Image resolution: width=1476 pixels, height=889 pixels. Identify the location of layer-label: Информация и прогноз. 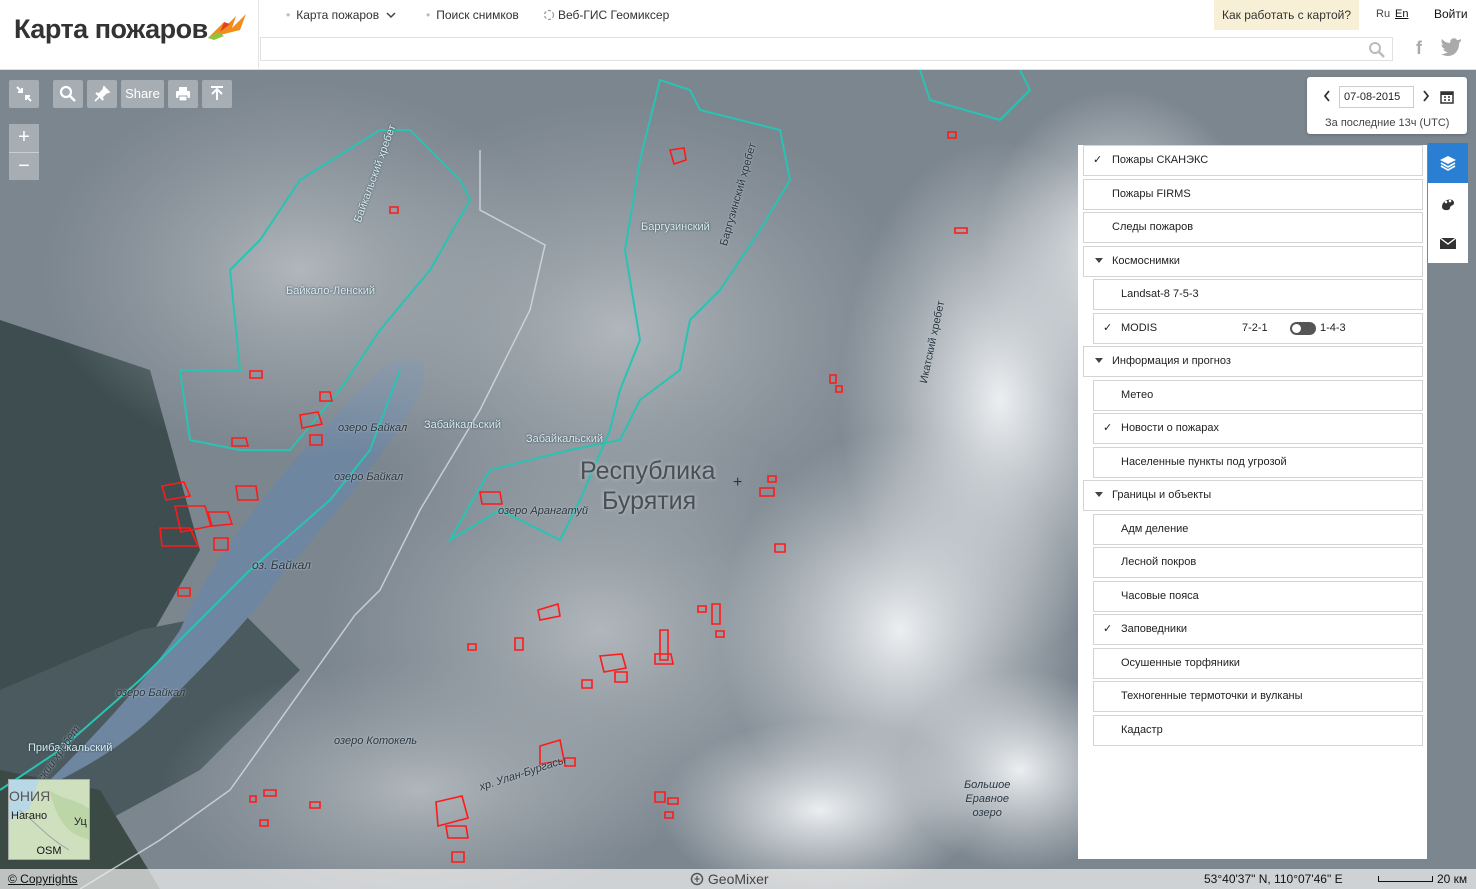
(1171, 361).